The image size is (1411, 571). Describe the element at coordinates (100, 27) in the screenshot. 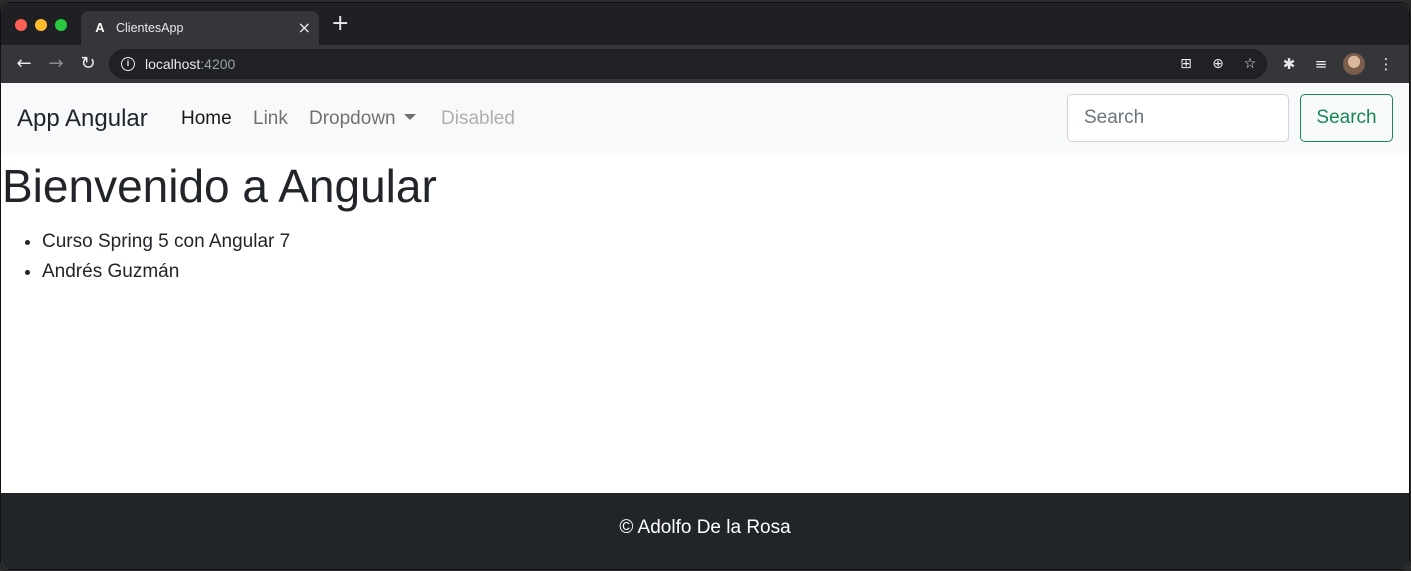

I see `angular-favicon-icon: A` at that location.